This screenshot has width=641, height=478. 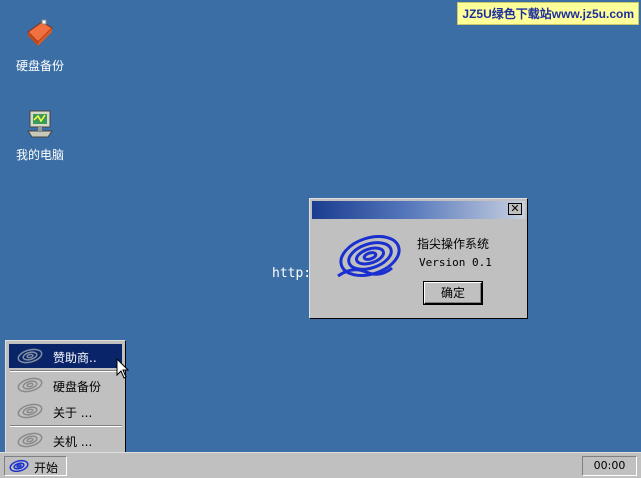 I want to click on ok-button: 确定, so click(x=453, y=293).